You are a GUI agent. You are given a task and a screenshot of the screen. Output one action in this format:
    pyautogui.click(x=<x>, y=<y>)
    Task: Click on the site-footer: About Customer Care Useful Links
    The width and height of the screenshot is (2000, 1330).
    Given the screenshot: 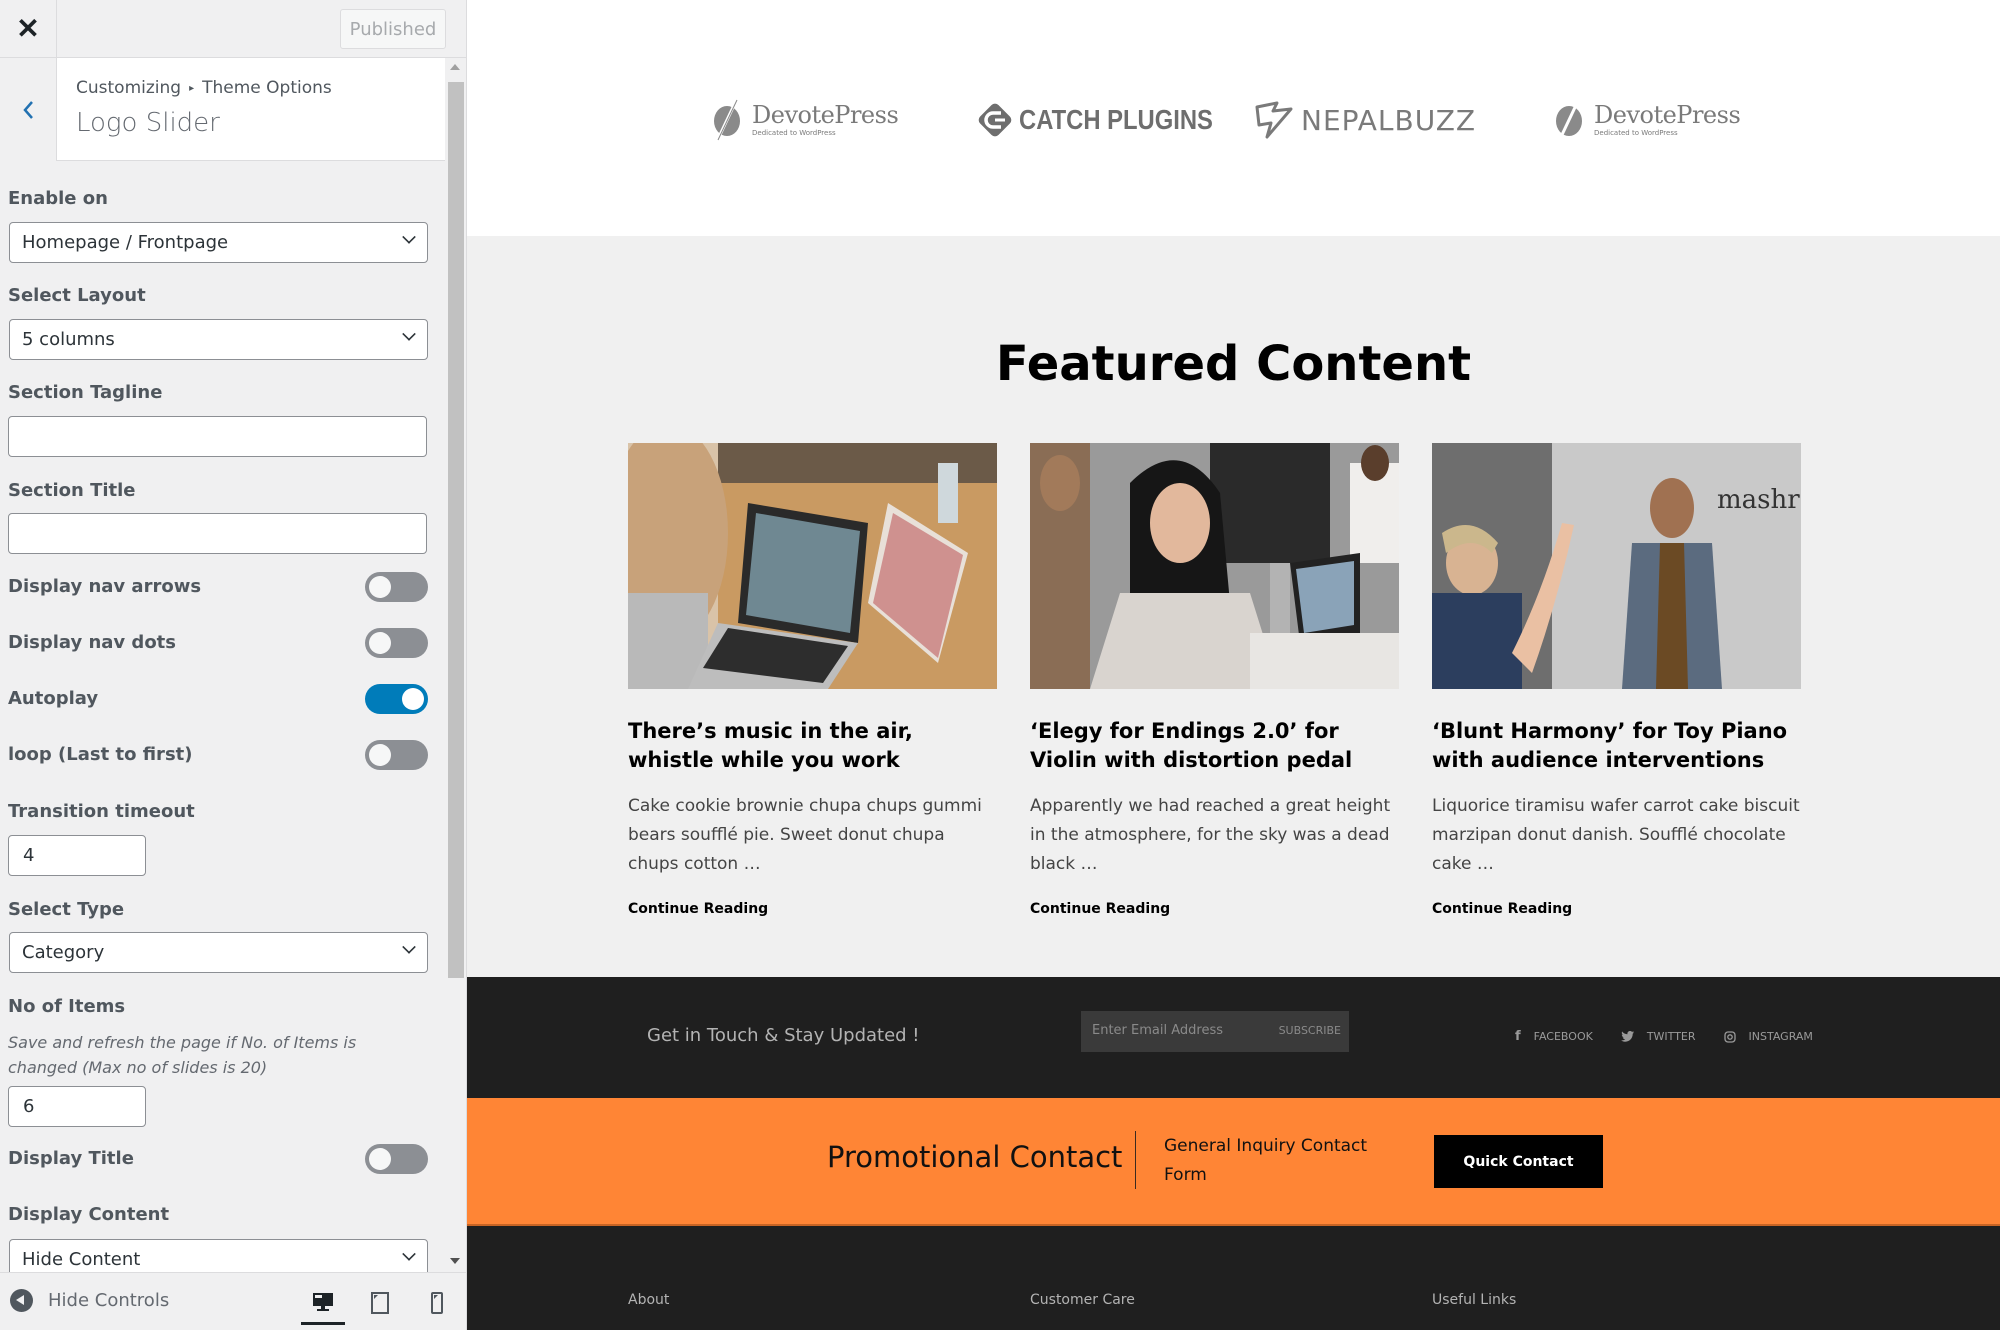 What is the action you would take?
    pyautogui.click(x=1233, y=1278)
    